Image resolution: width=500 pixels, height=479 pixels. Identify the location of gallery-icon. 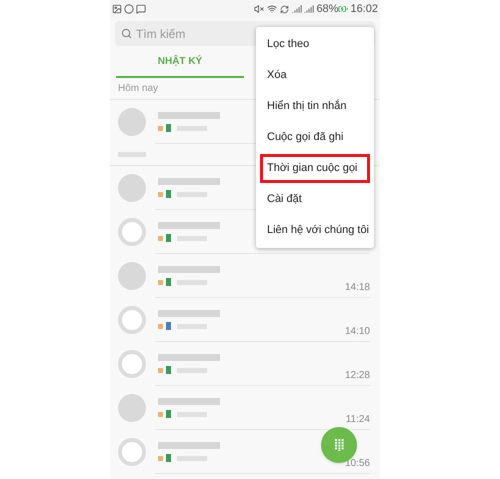
(117, 9).